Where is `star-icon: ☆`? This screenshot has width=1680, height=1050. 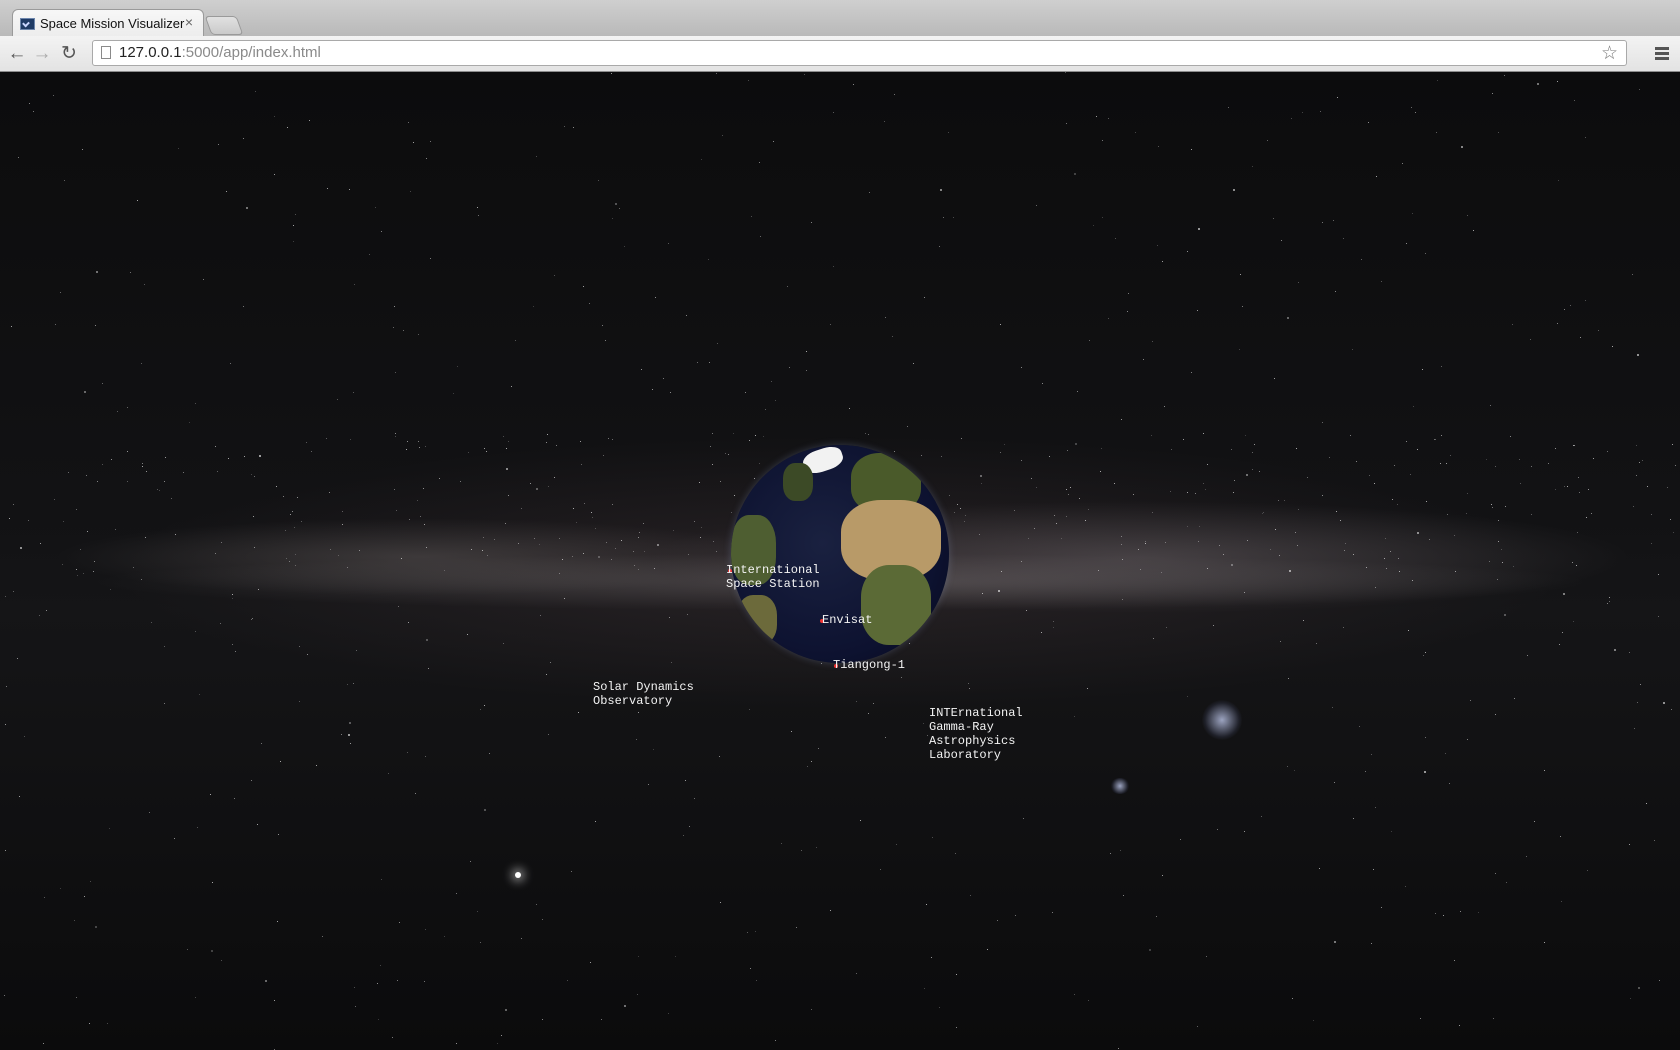 star-icon: ☆ is located at coordinates (1609, 53).